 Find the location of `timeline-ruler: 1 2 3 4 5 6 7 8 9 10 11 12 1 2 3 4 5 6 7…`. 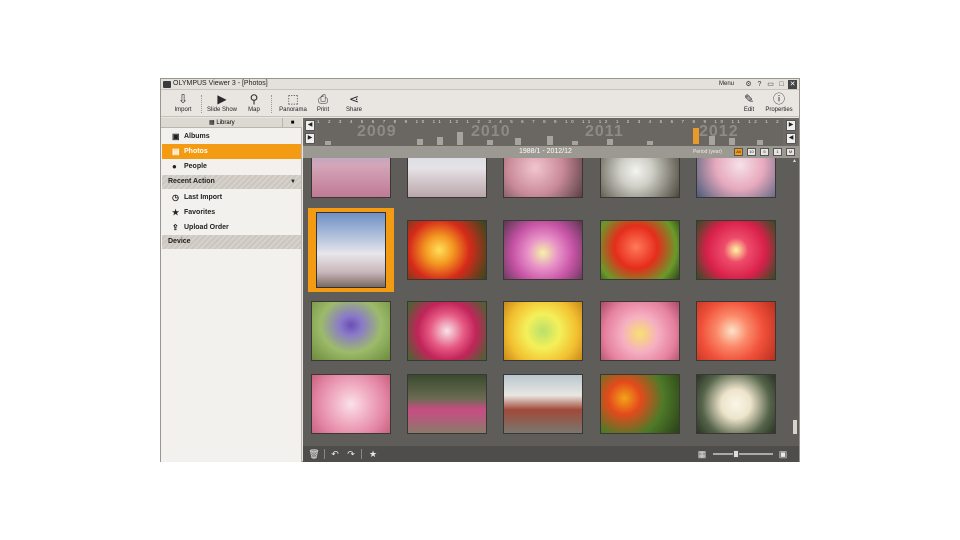

timeline-ruler: 1 2 3 4 5 6 7 8 9 10 11 12 1 2 3 4 5 6 7… is located at coordinates (550, 132).